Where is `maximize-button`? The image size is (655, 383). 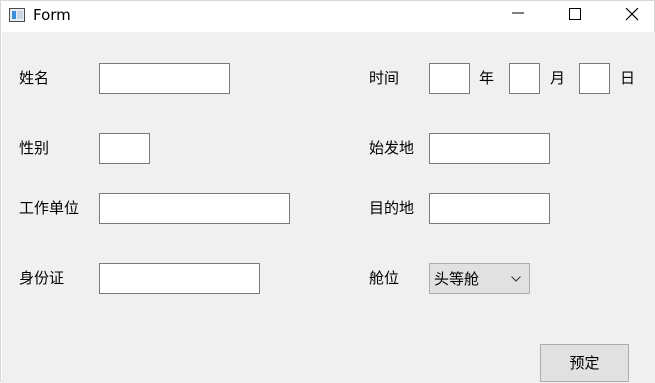
maximize-button is located at coordinates (575, 16).